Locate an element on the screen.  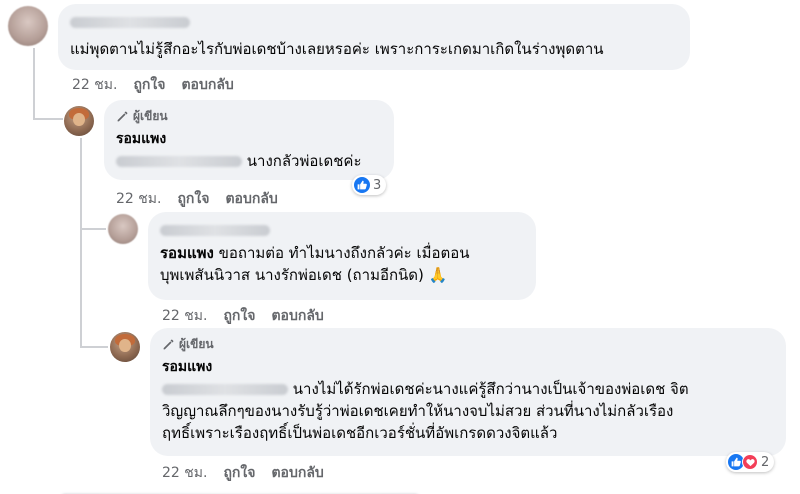
comment-bubble: ผู้เขียน รอมแพง นางกลัวพ่อเดชค่ะ is located at coordinates (249, 140).